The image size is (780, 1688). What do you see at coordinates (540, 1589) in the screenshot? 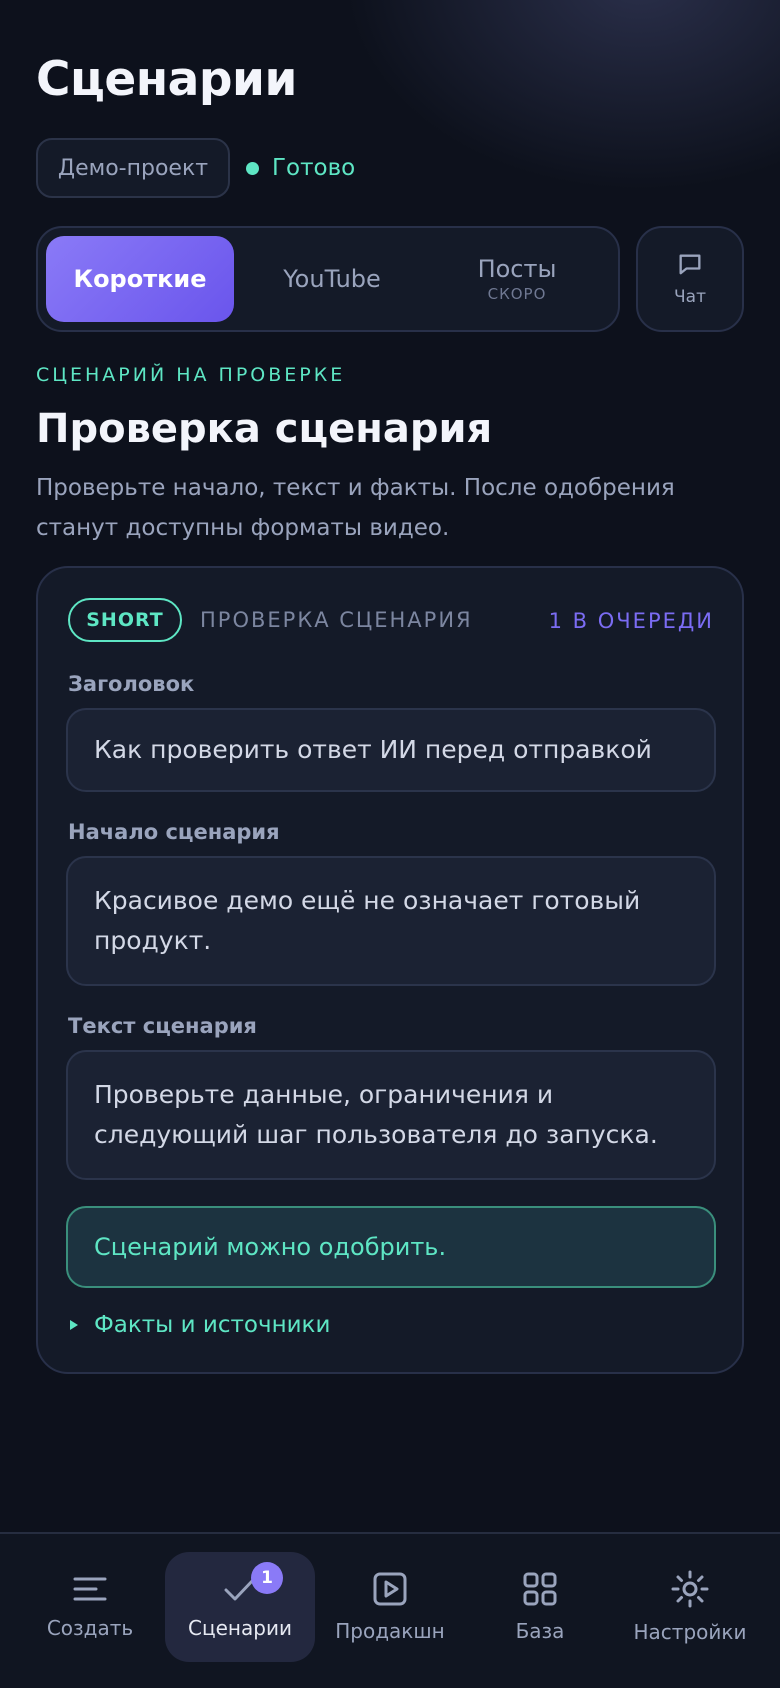
I see `grid-icon` at bounding box center [540, 1589].